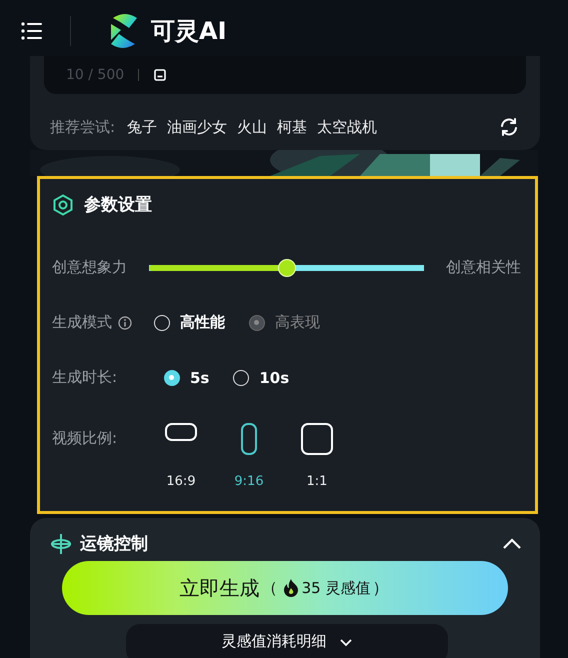 This screenshot has height=658, width=568. I want to click on field-label: 视频比例:, so click(85, 438).